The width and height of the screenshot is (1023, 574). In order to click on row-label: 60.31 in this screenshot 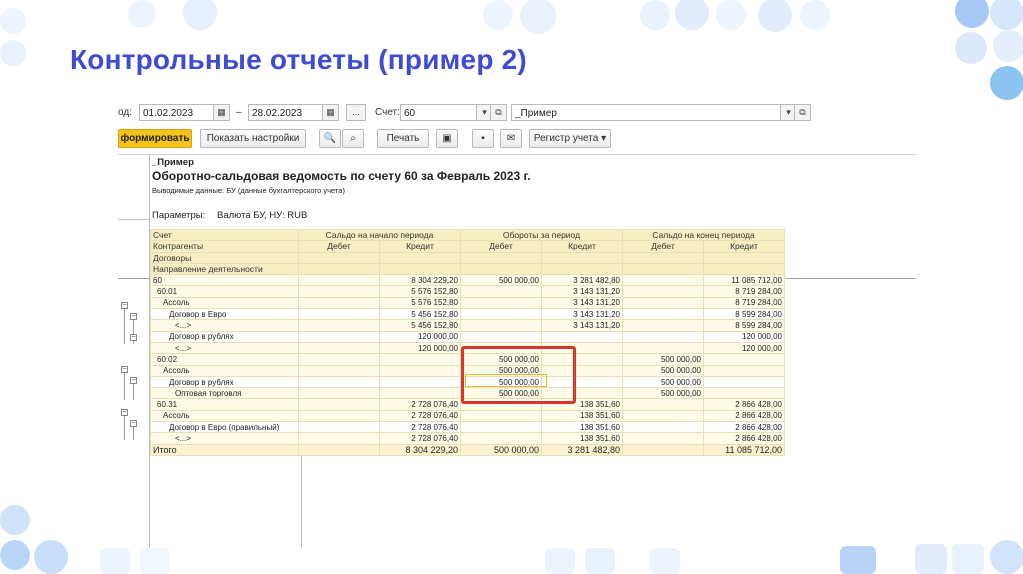, I will do `click(224, 404)`.